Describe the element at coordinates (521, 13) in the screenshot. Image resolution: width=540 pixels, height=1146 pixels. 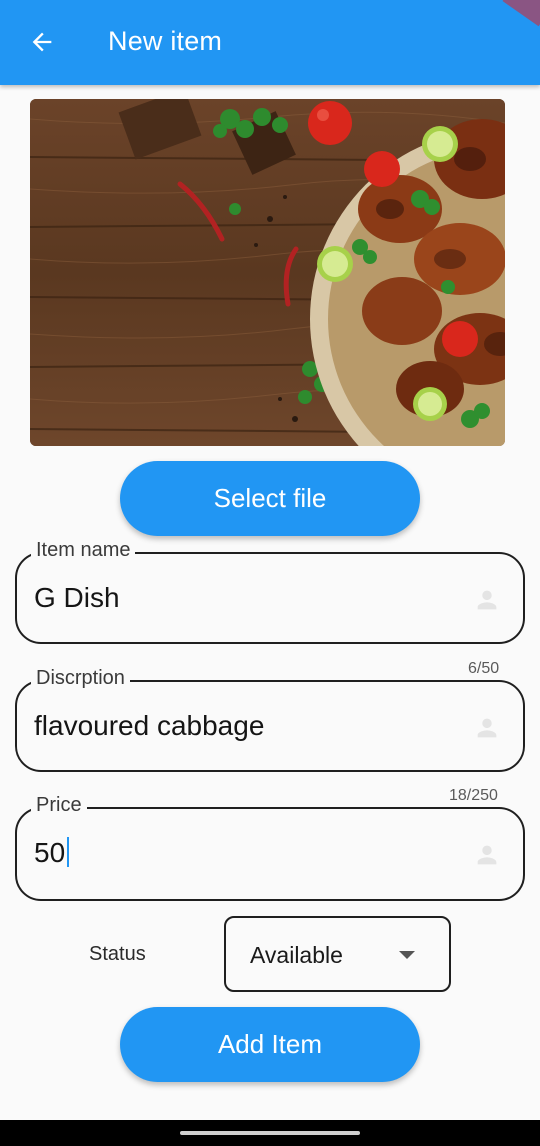
I see `debug-banner` at that location.